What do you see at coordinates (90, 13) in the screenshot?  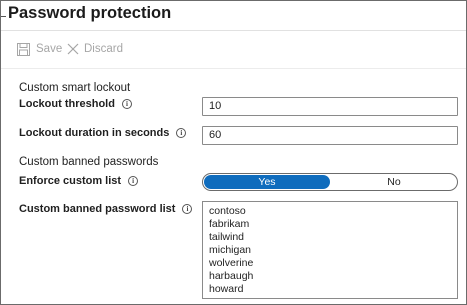 I see `page-title: Password protection` at bounding box center [90, 13].